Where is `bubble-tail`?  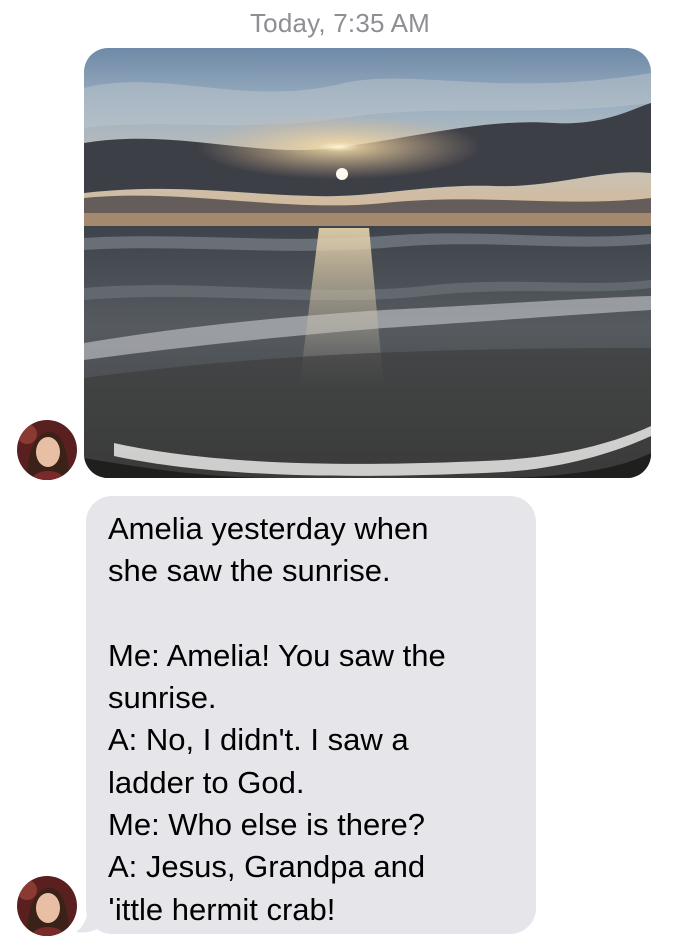
bubble-tail is located at coordinates (95, 919).